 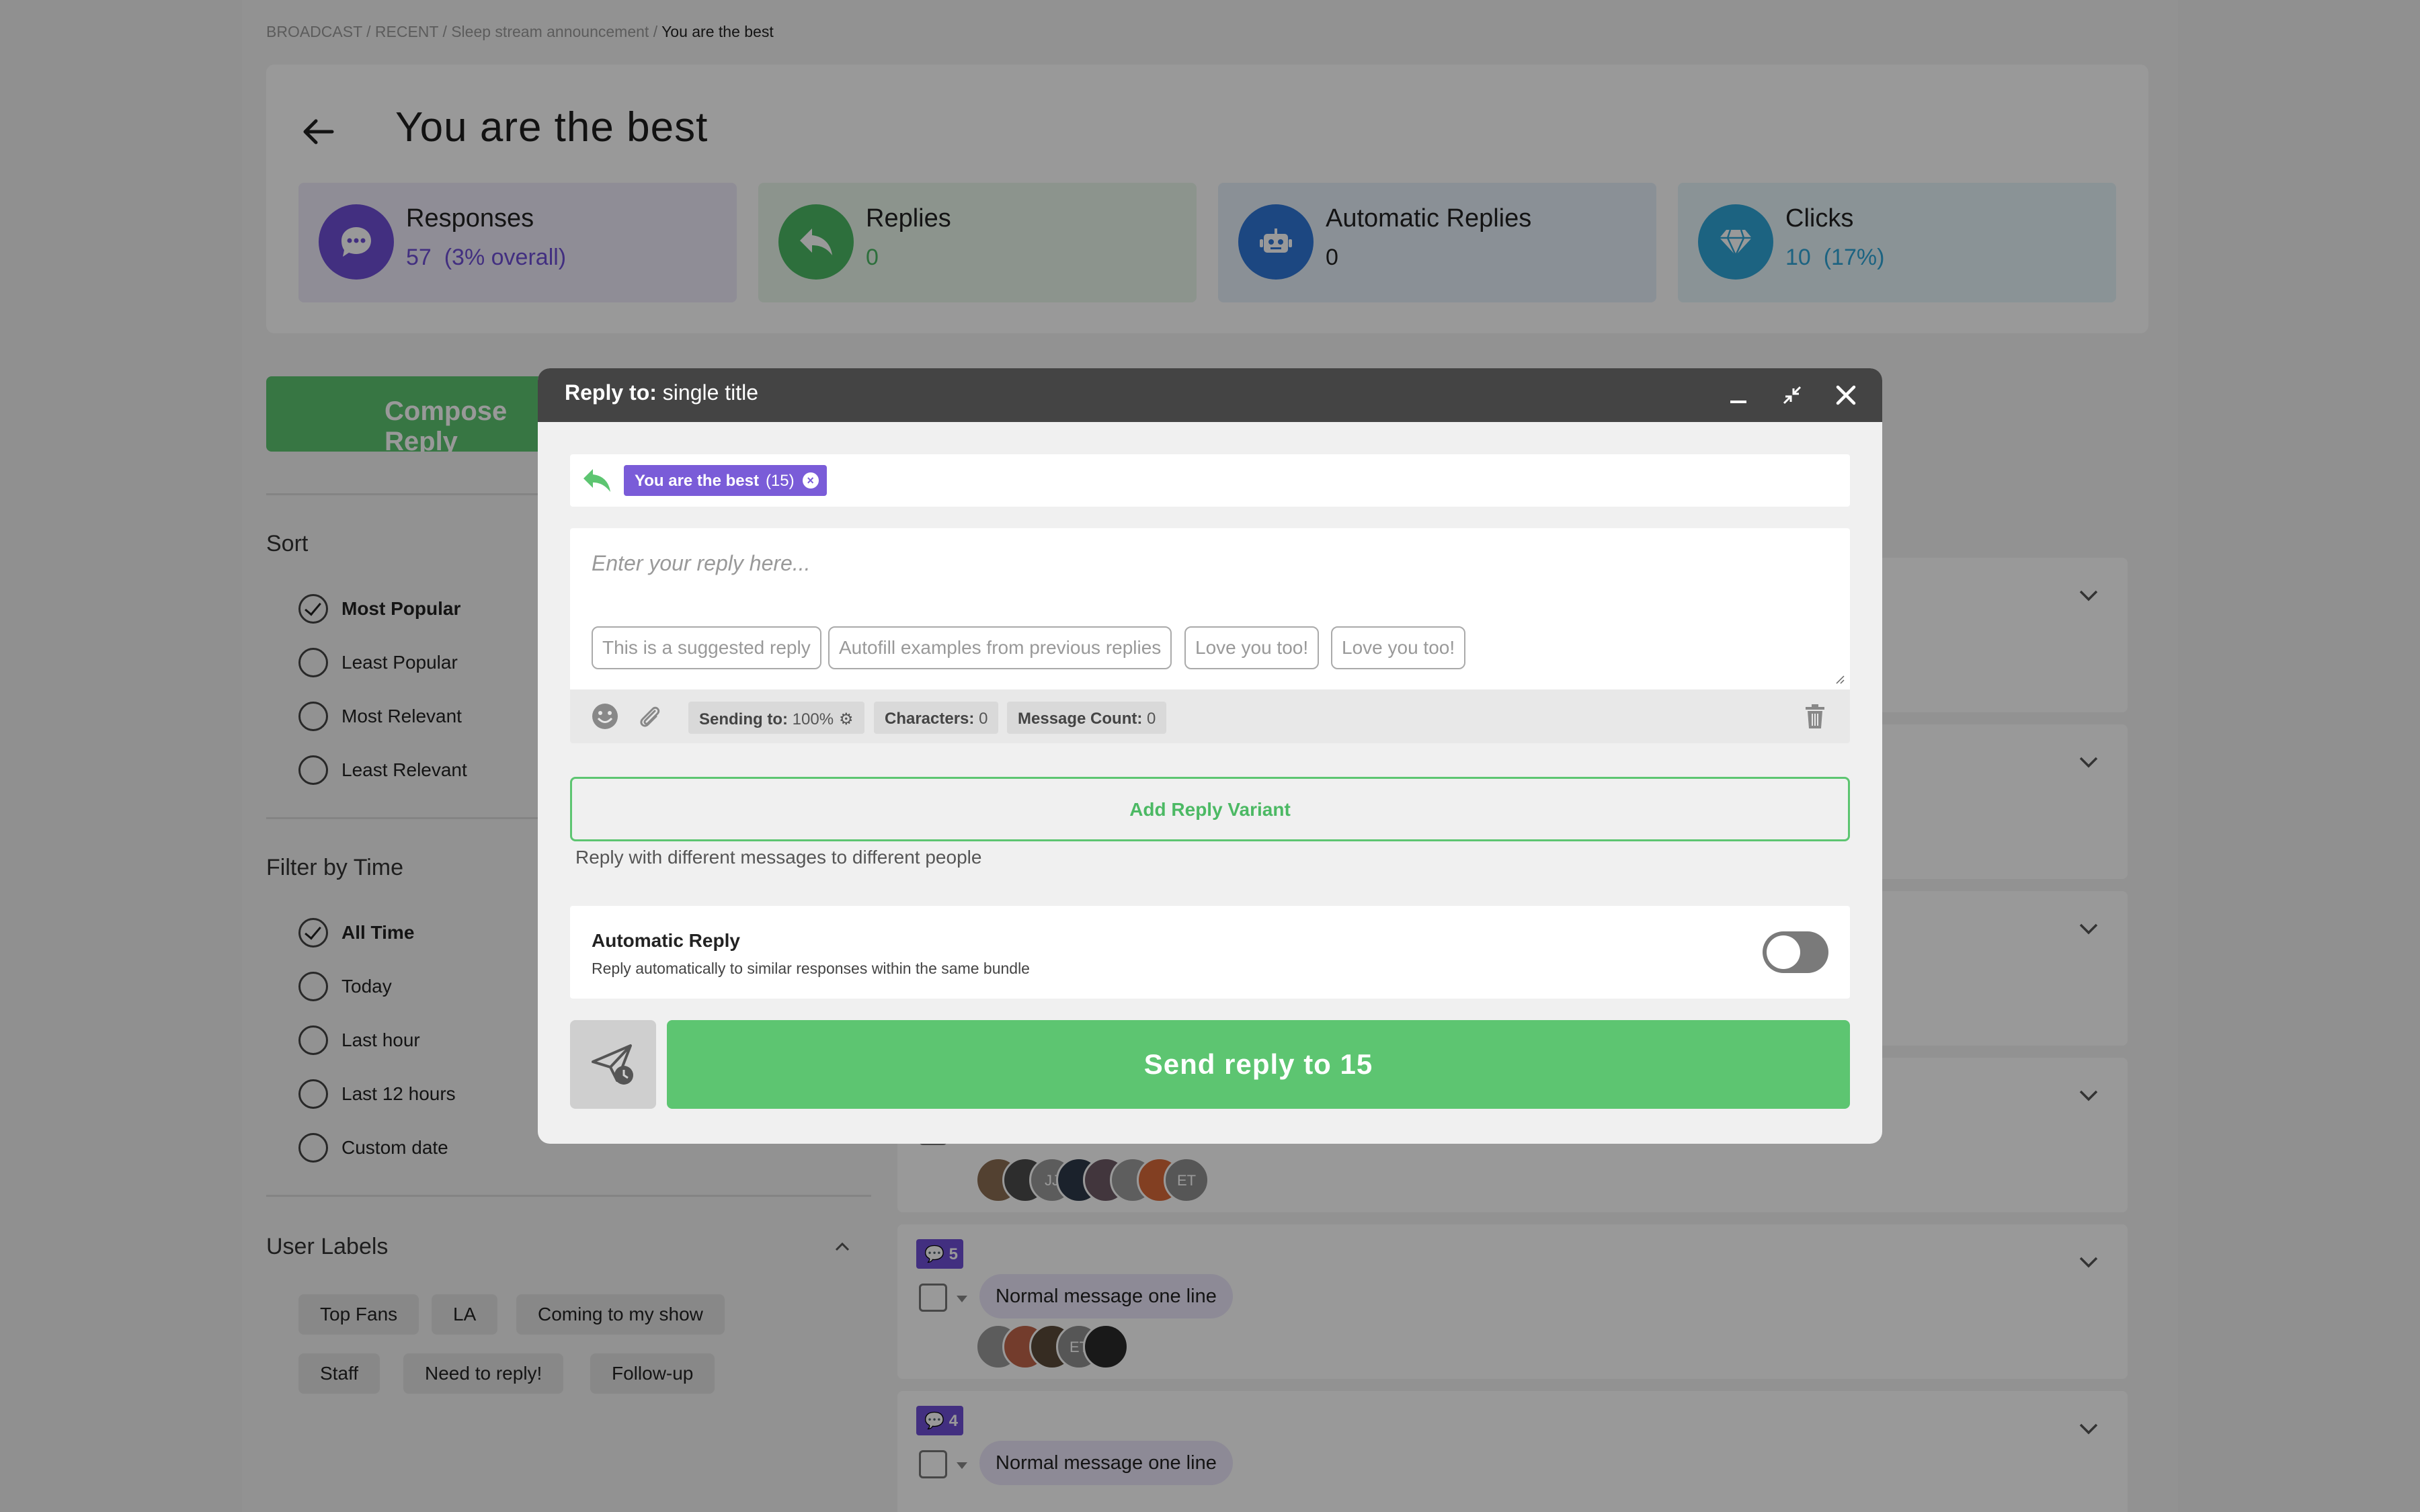 What do you see at coordinates (936, 718) in the screenshot?
I see `characters-chip: Characters: 0` at bounding box center [936, 718].